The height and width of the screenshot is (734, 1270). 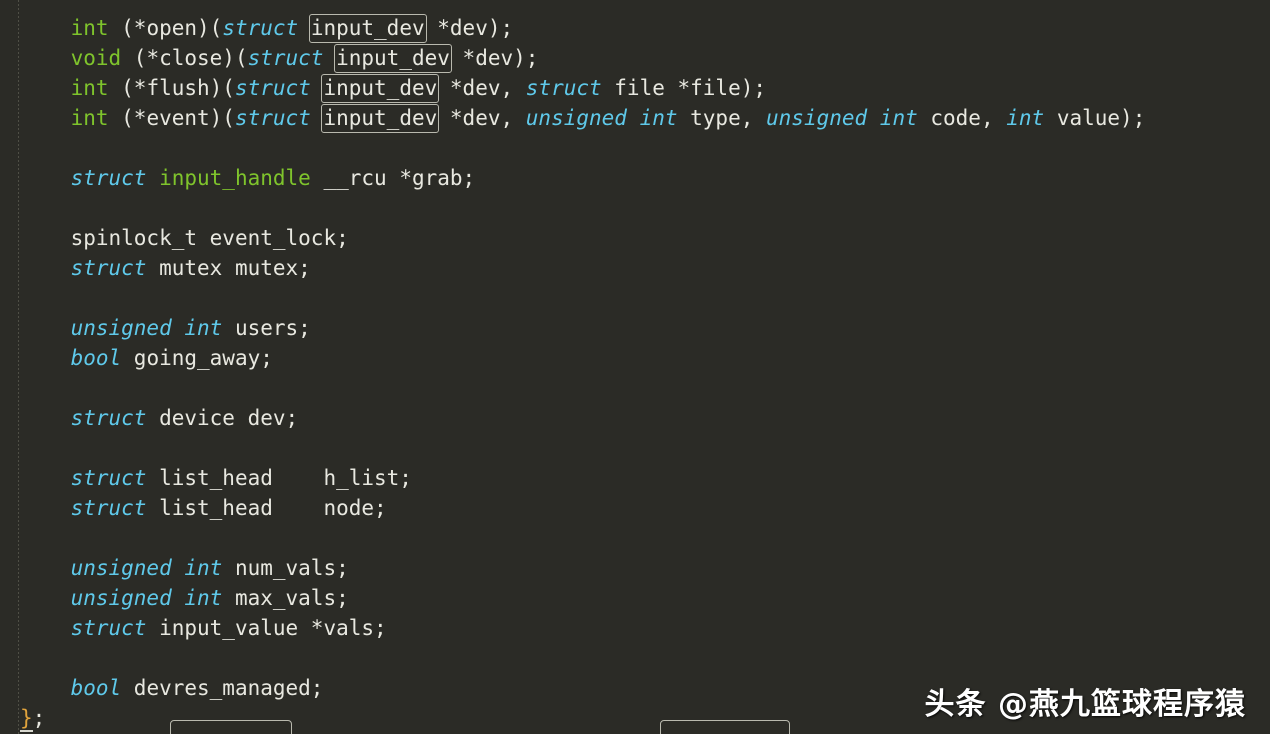 I want to click on code-token: (*open)(, so click(x=165, y=28).